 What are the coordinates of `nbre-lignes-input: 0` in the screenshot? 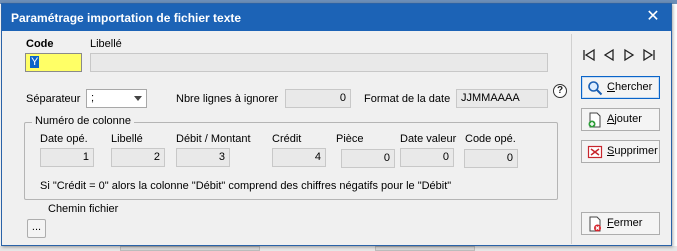 It's located at (318, 98).